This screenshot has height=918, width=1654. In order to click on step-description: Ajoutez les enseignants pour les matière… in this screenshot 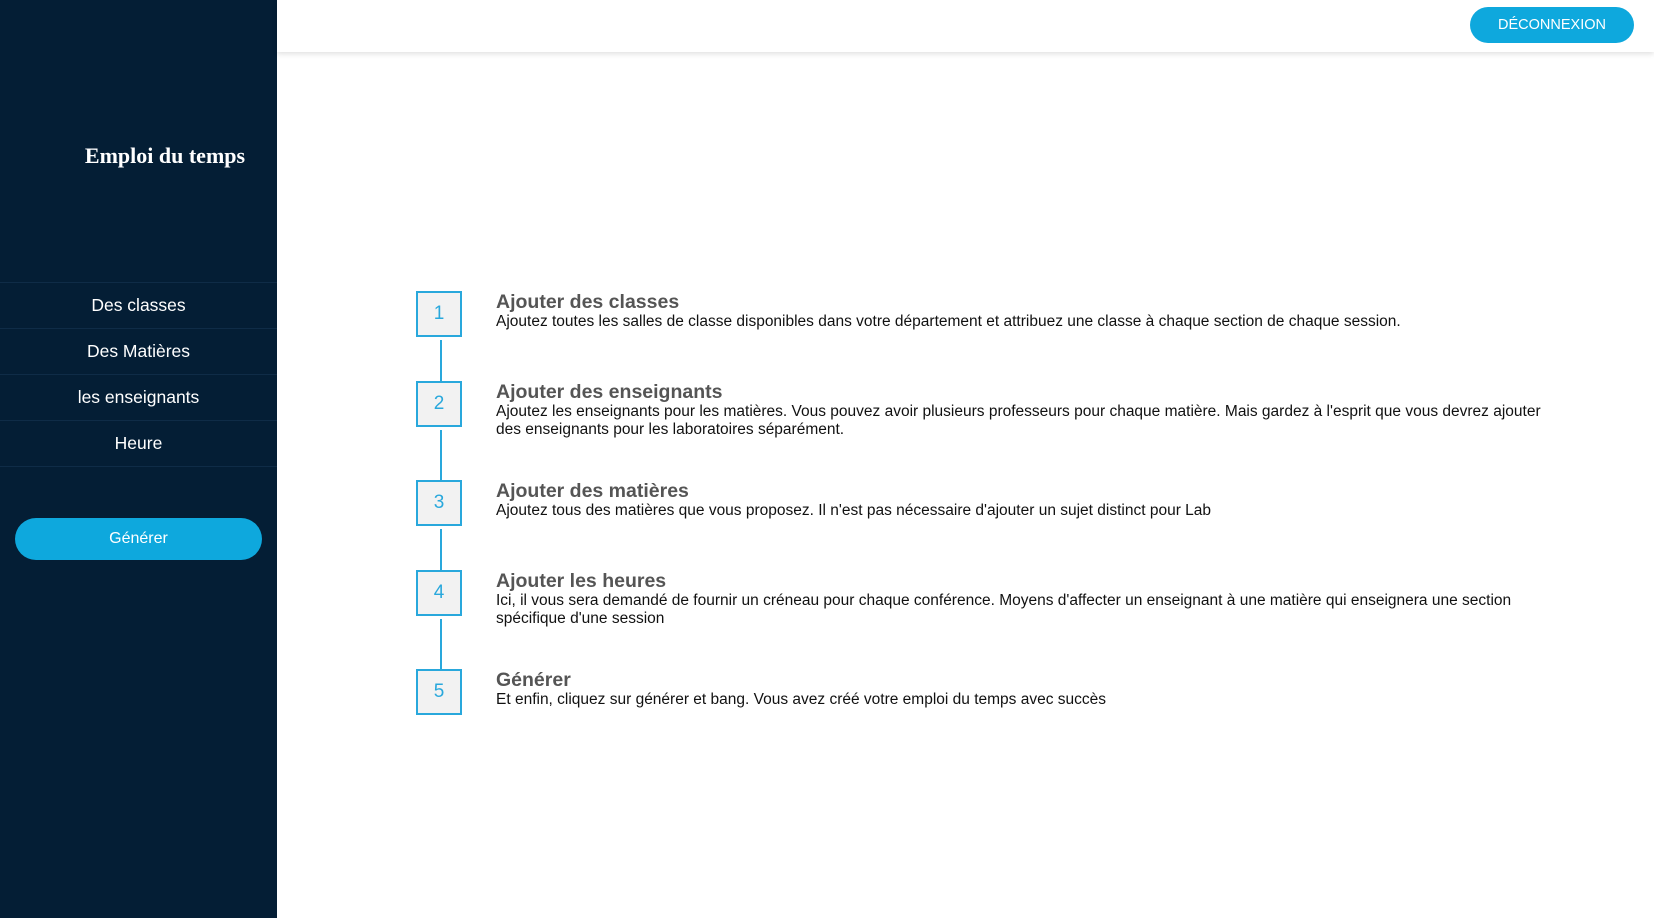, I will do `click(1018, 420)`.